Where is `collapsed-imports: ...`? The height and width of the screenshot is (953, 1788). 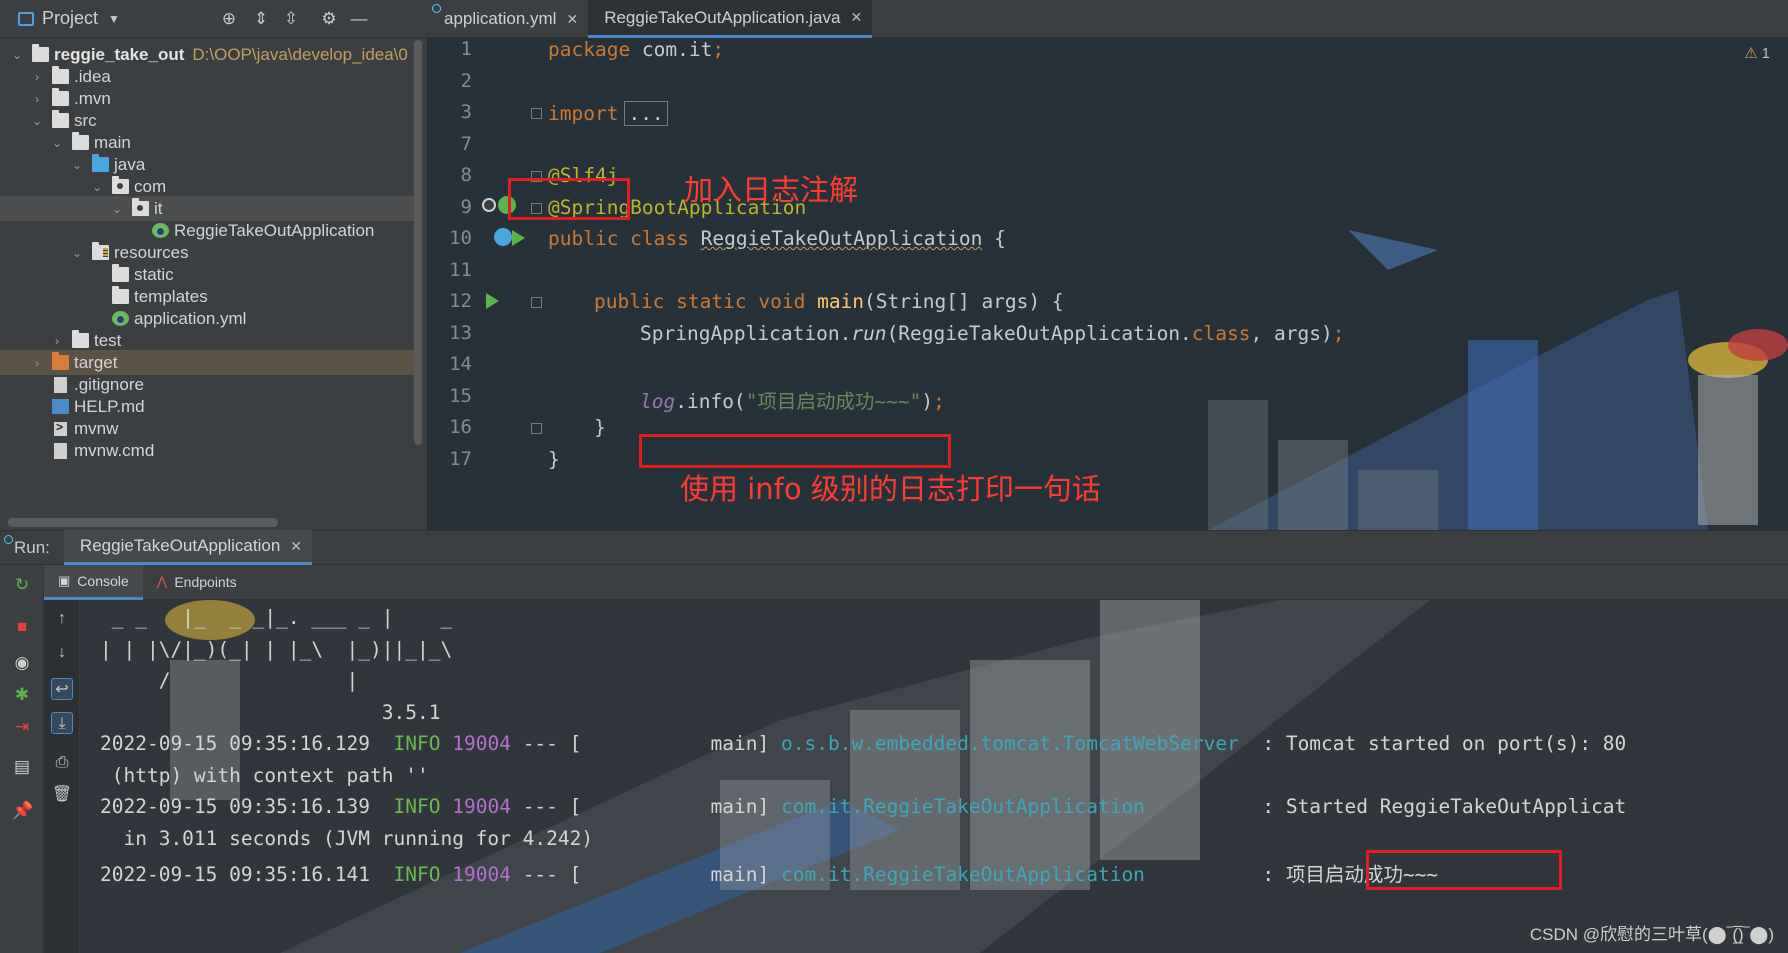 collapsed-imports: ... is located at coordinates (646, 113).